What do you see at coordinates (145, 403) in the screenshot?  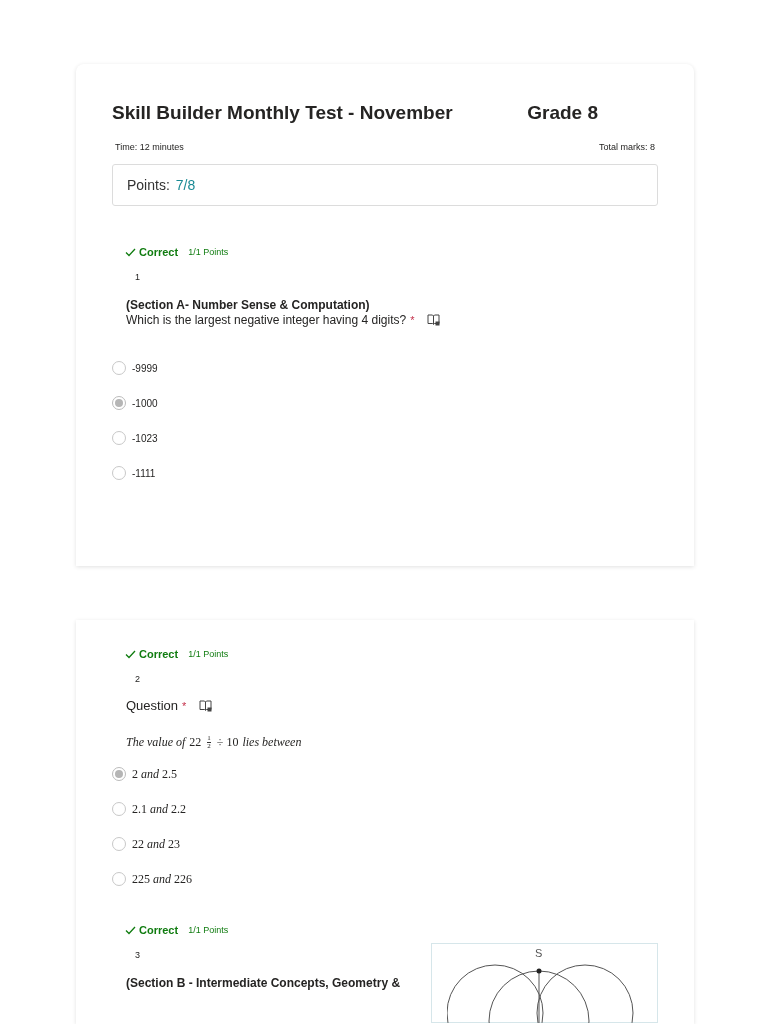 I see `option-label: -1000` at bounding box center [145, 403].